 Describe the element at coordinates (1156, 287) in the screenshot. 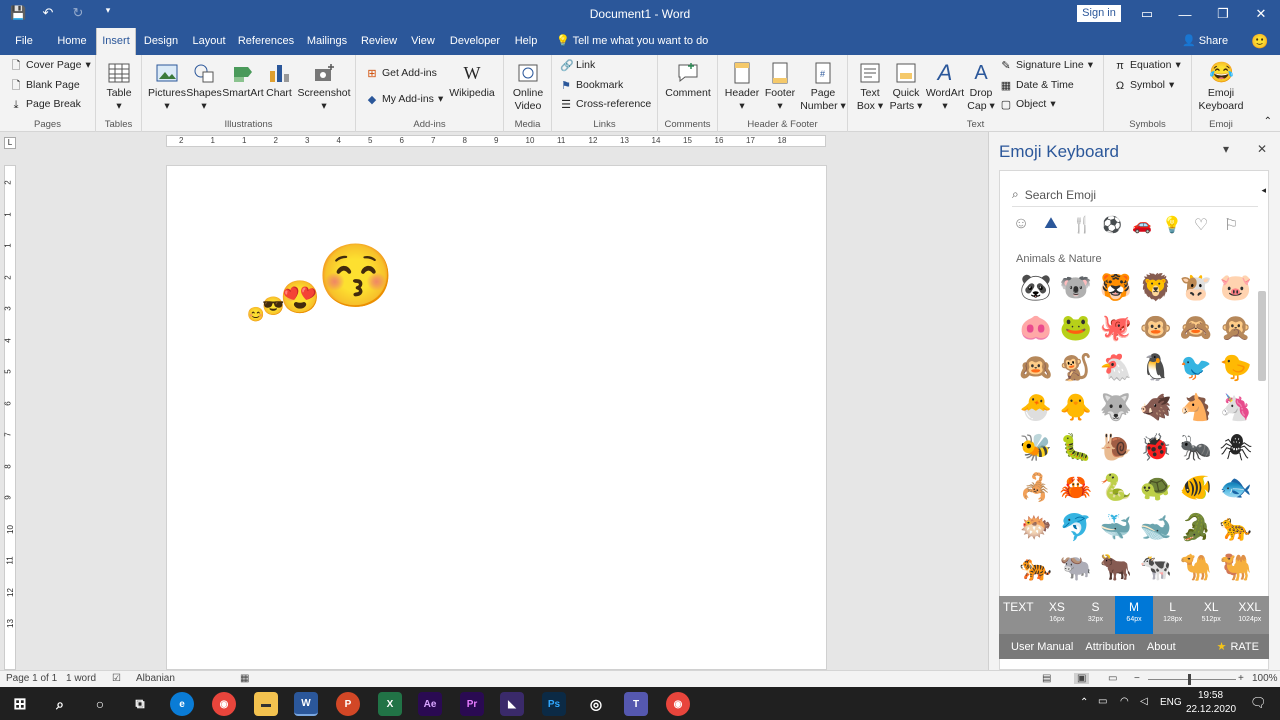

I see `emoji-cell: 🦁` at that location.